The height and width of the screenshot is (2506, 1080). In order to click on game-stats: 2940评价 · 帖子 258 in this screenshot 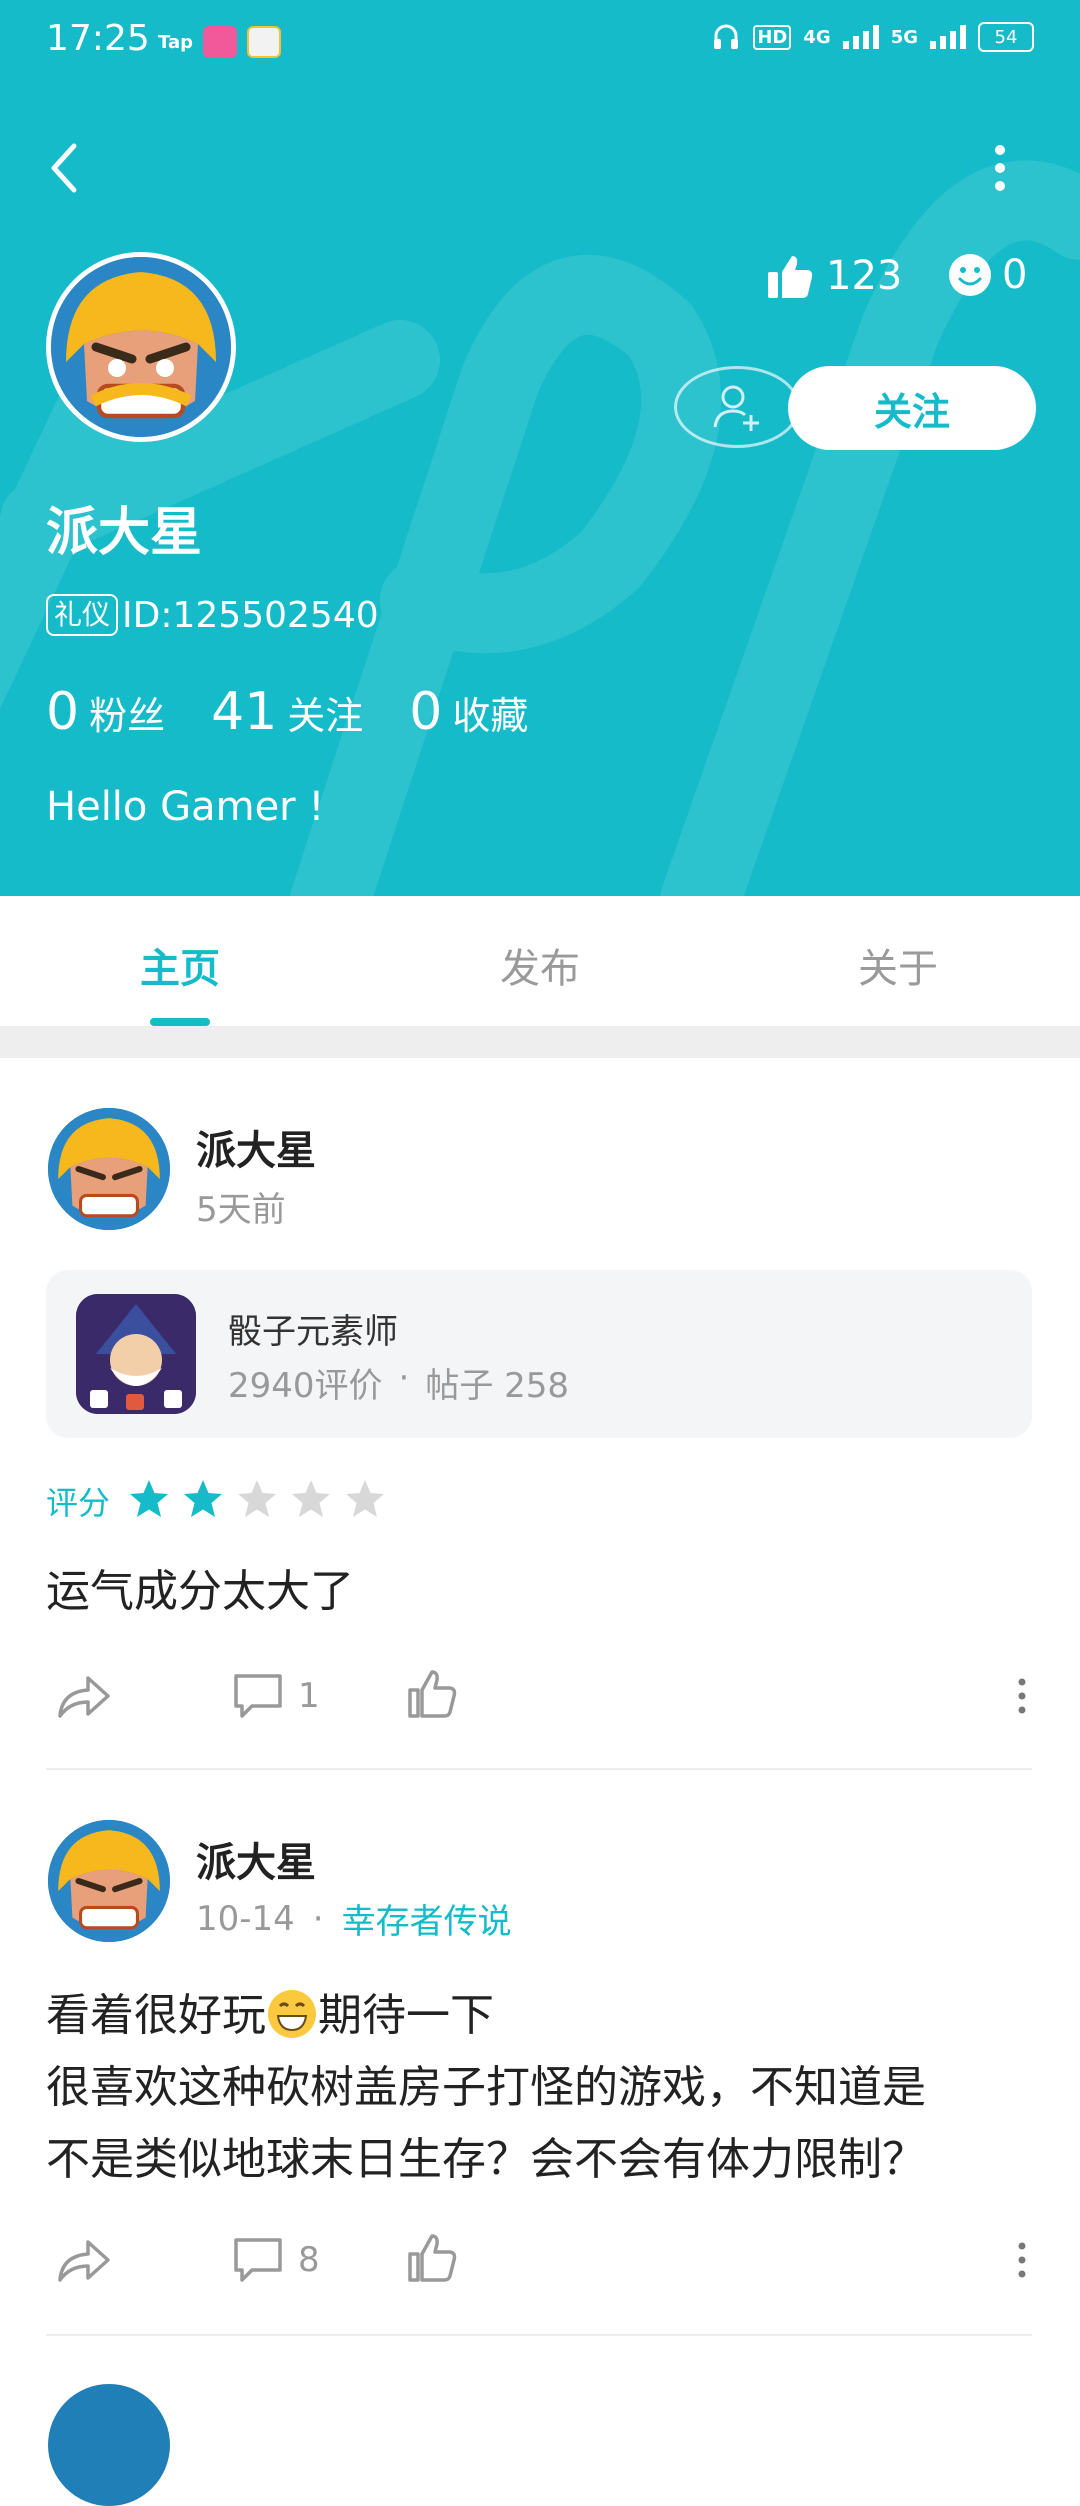, I will do `click(398, 1382)`.